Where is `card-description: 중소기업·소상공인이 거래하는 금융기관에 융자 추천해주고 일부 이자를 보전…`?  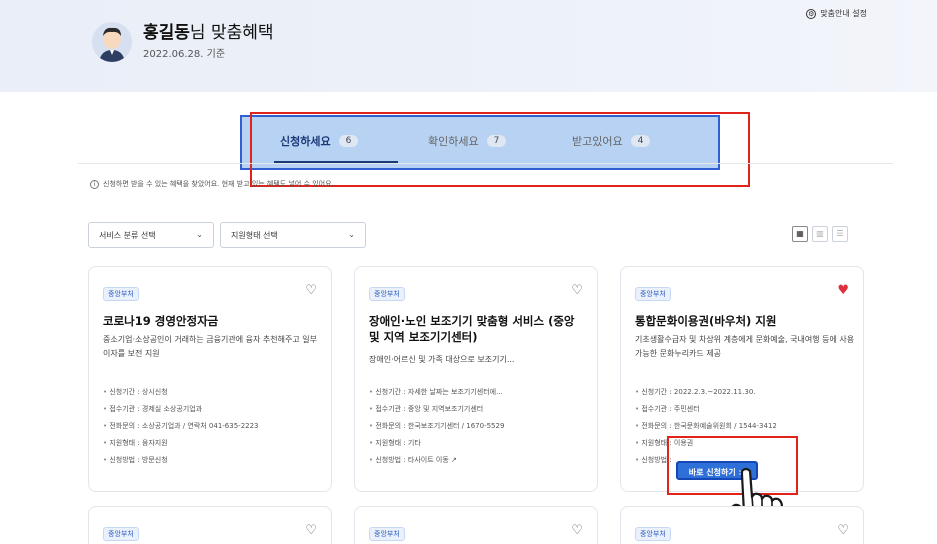 card-description: 중소기업·소상공인이 거래하는 금융기관에 융자 추천해주고 일부 이자를 보전… is located at coordinates (210, 346).